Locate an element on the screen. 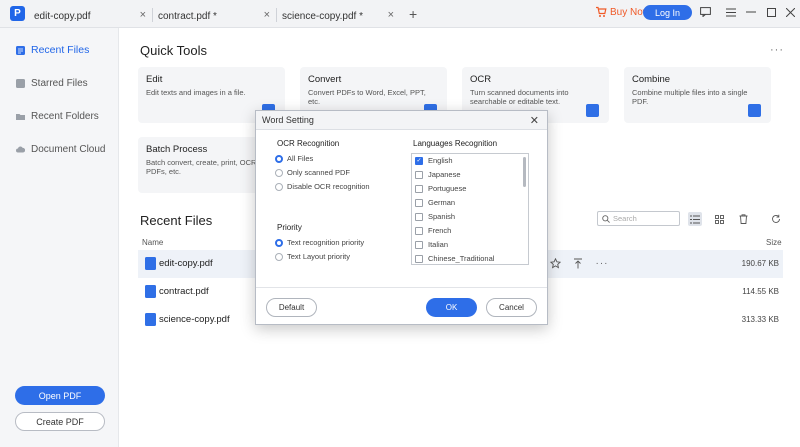  recent-files-title: Recent Files is located at coordinates (176, 220).